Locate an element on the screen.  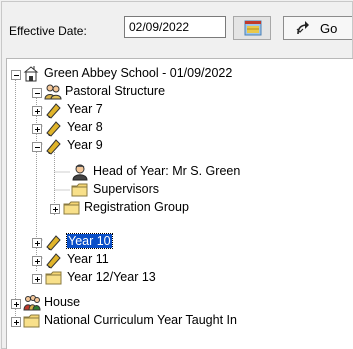
tree-node-label: Year 8 is located at coordinates (85, 127).